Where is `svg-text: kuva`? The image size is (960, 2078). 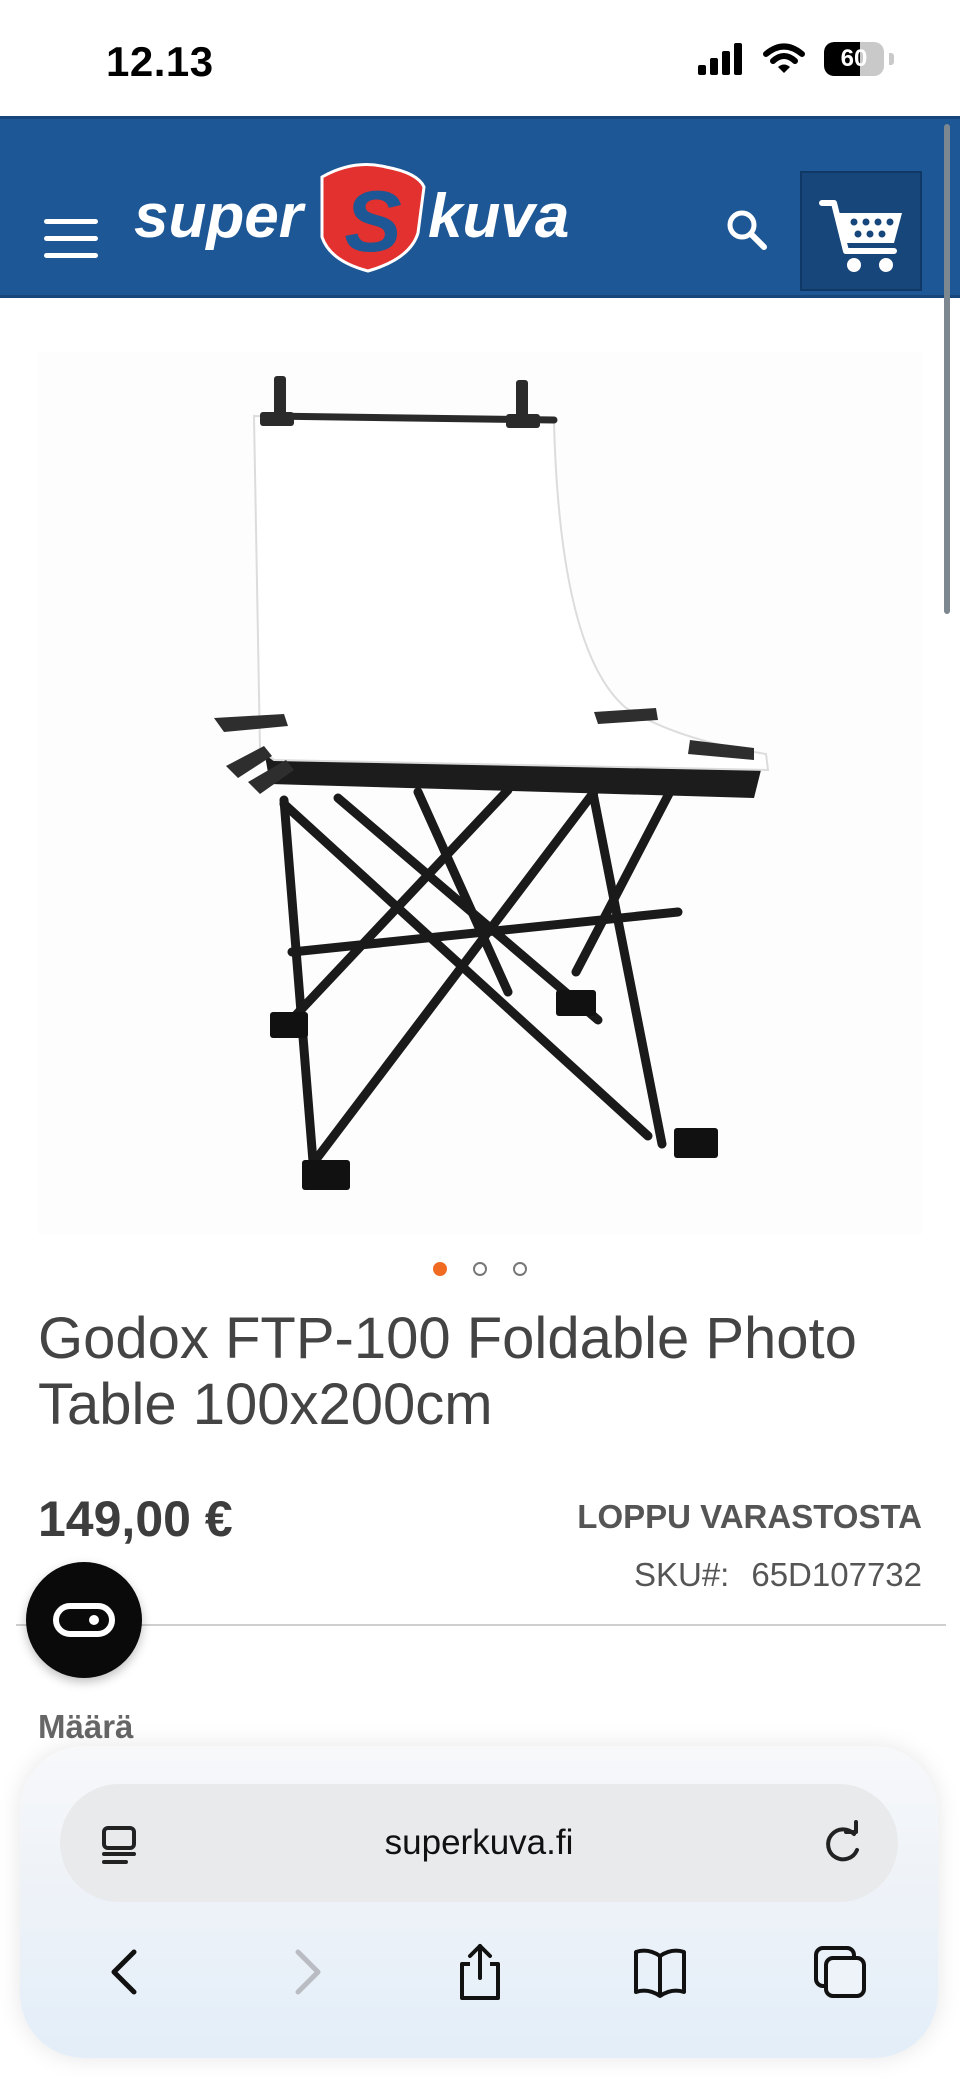
svg-text: kuva is located at coordinates (498, 216).